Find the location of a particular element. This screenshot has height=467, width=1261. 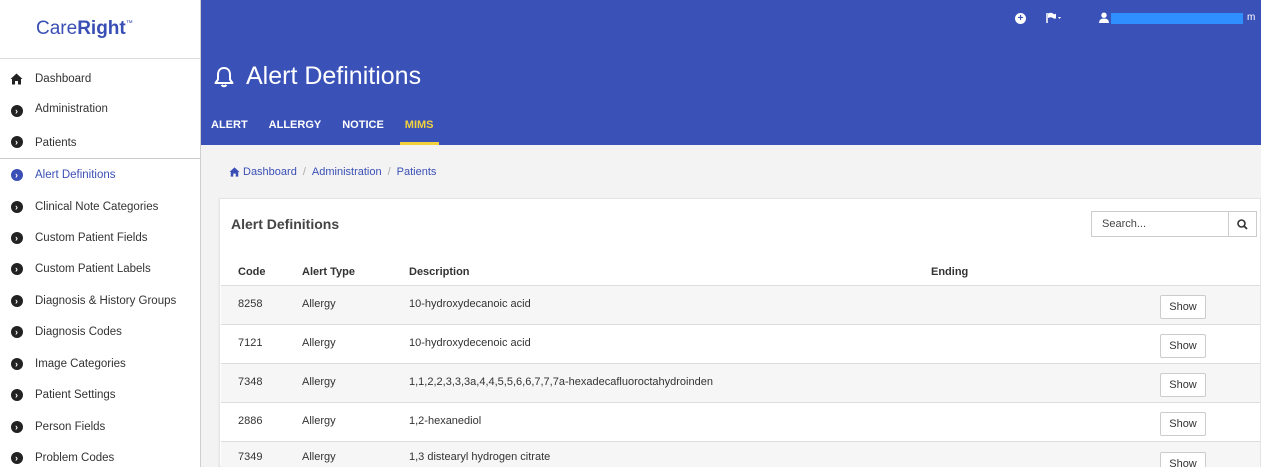

sidebar-item-person-fields: › Person Fields is located at coordinates (100, 427).